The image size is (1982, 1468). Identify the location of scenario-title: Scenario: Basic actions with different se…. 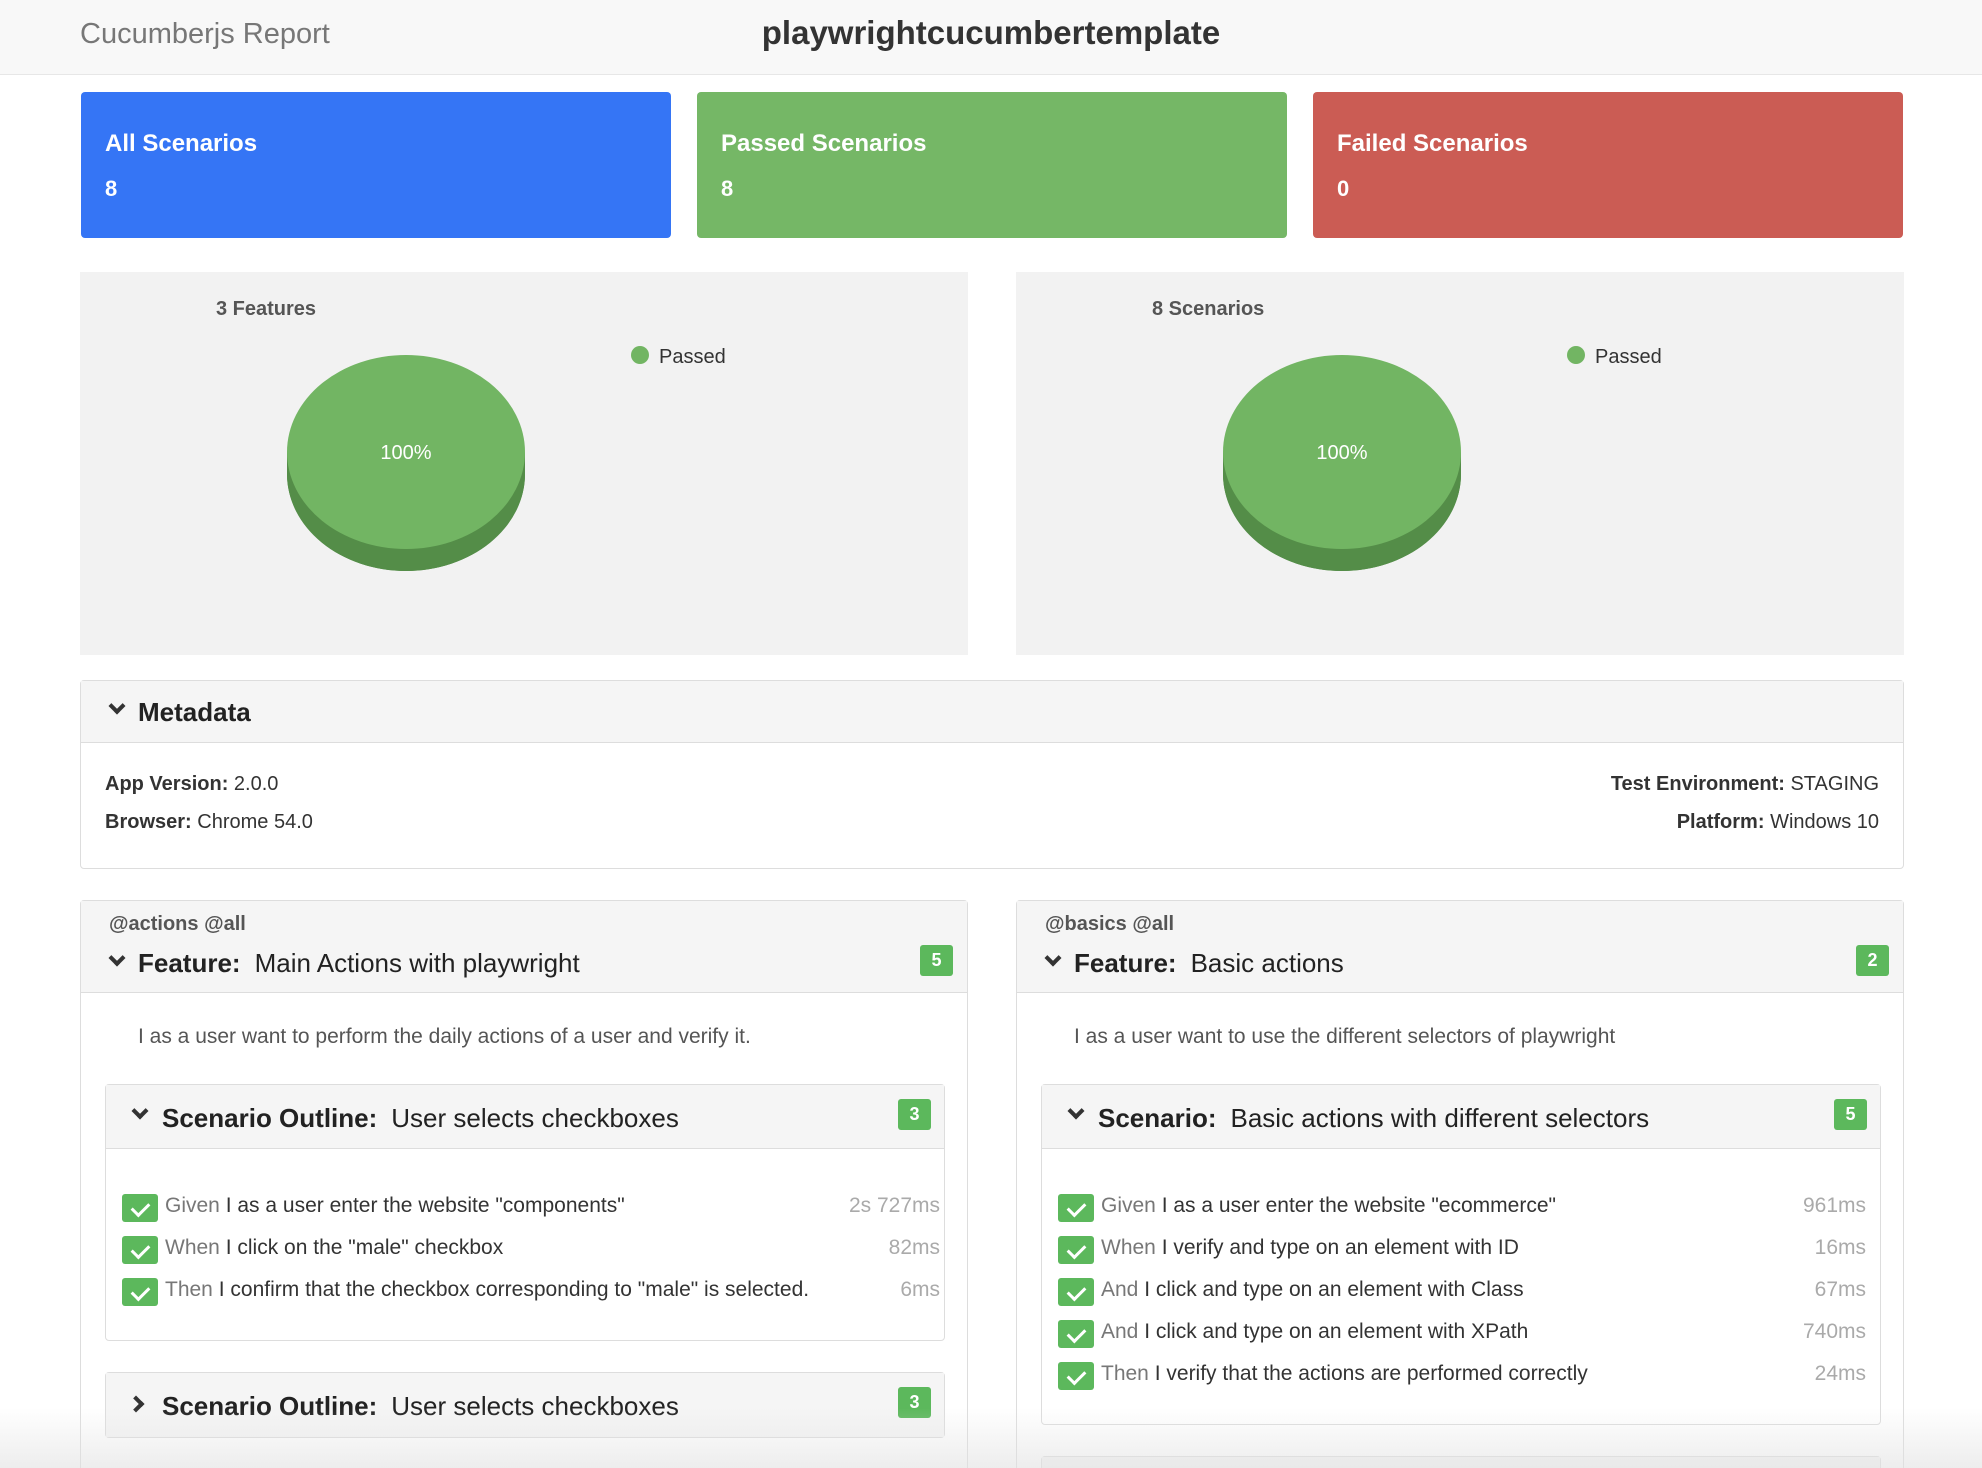
(1373, 1118).